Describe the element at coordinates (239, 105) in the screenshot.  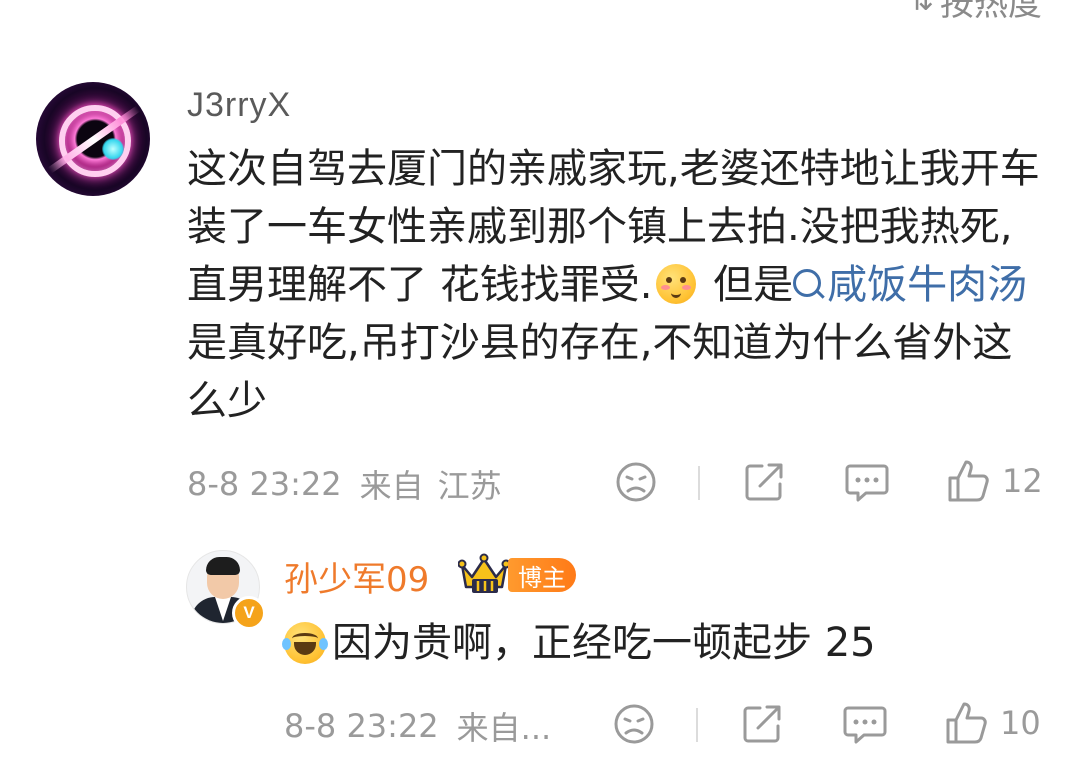
I see `comment-username: J3rryX` at that location.